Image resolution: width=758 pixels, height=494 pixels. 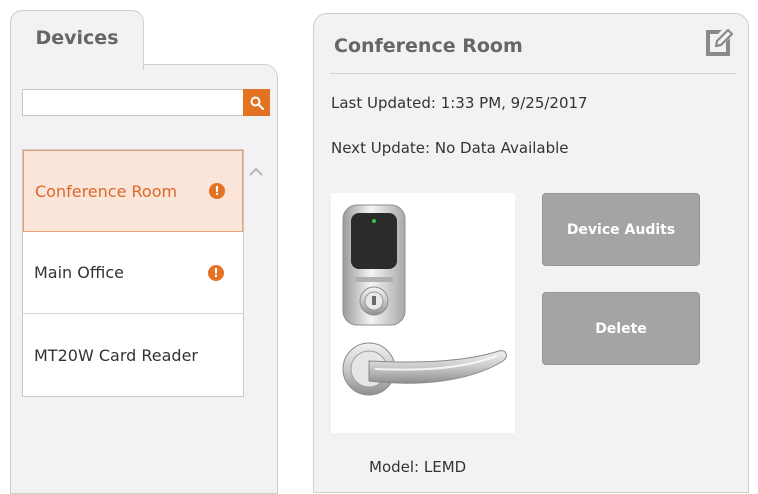 What do you see at coordinates (381, 148) in the screenshot?
I see `next-update-label: Next Update:` at bounding box center [381, 148].